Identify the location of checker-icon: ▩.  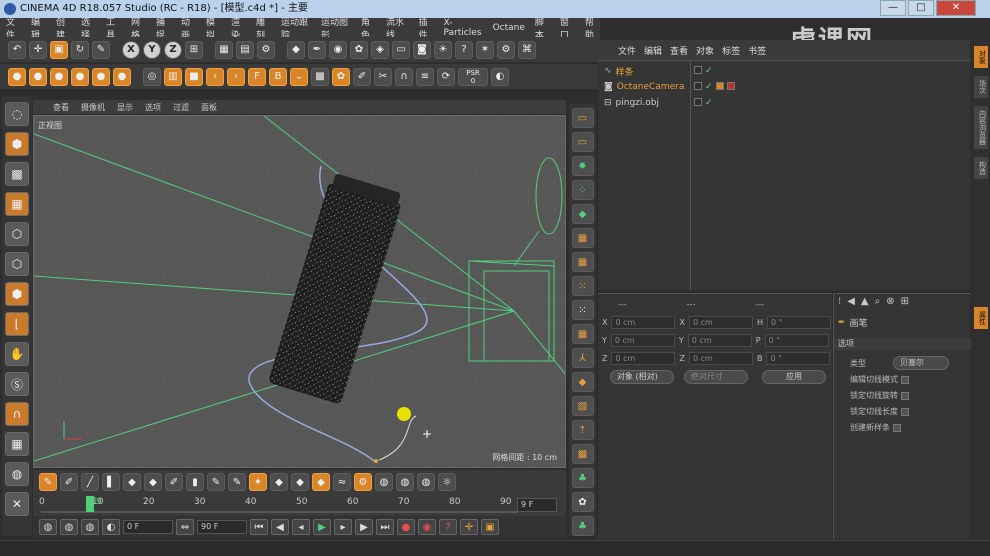
(320, 76).